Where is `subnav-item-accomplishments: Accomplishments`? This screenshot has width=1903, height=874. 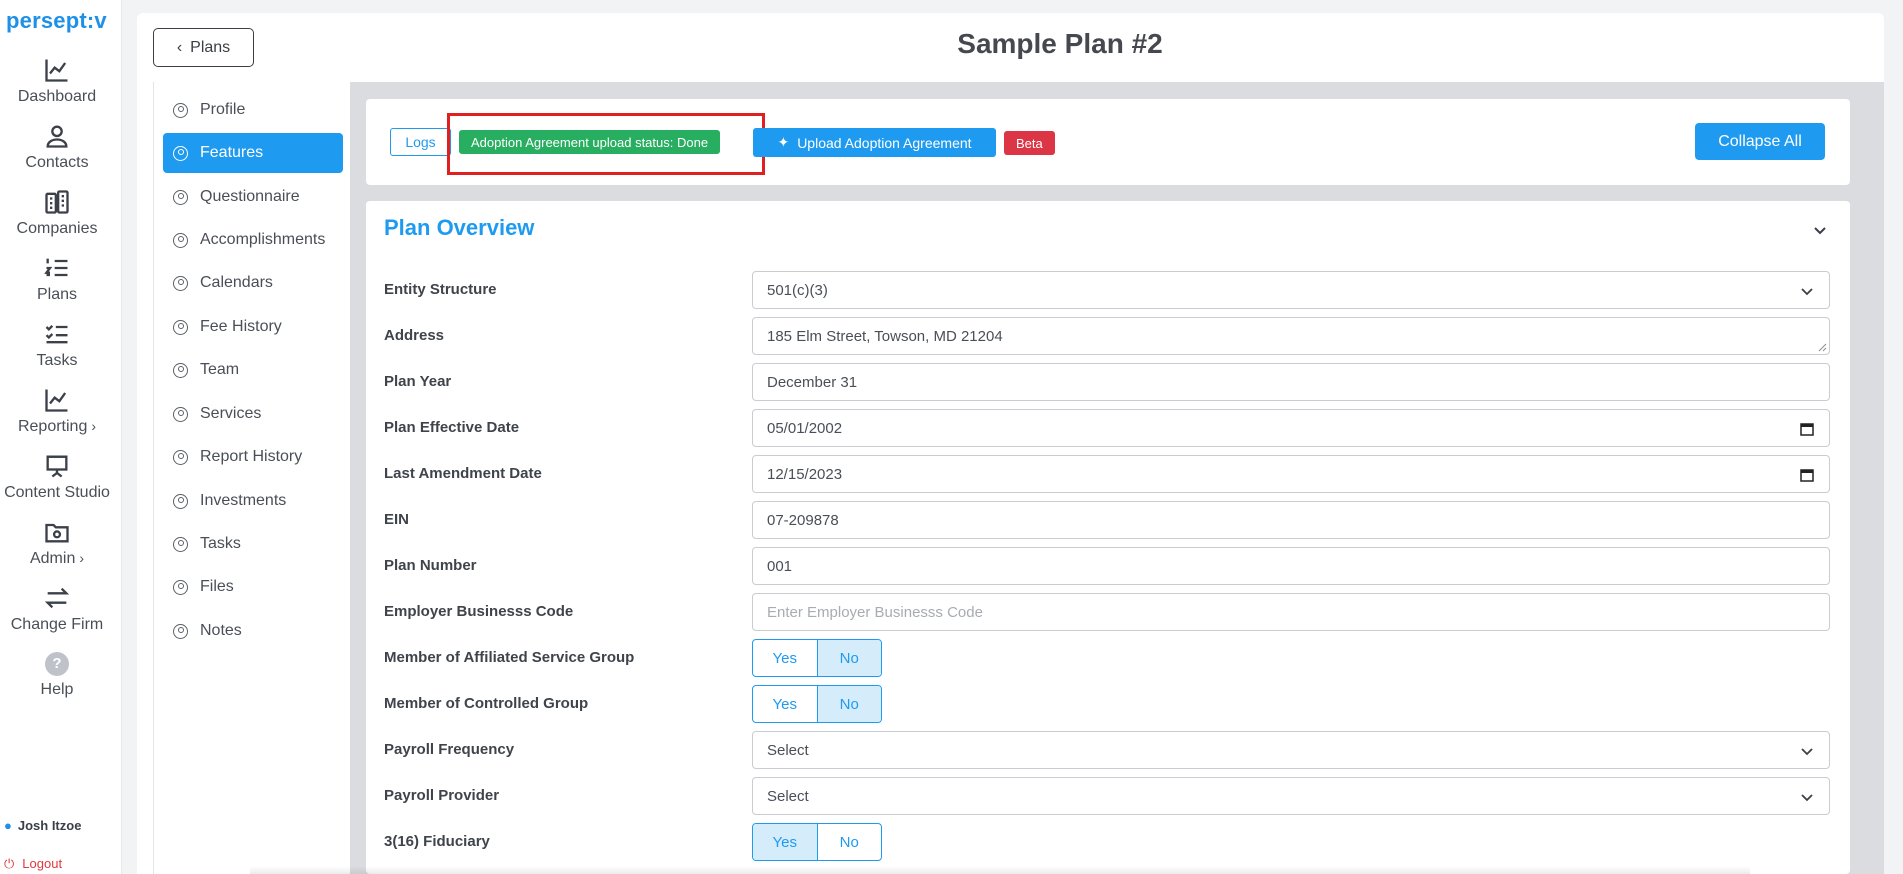
subnav-item-accomplishments: Accomplishments is located at coordinates (253, 240).